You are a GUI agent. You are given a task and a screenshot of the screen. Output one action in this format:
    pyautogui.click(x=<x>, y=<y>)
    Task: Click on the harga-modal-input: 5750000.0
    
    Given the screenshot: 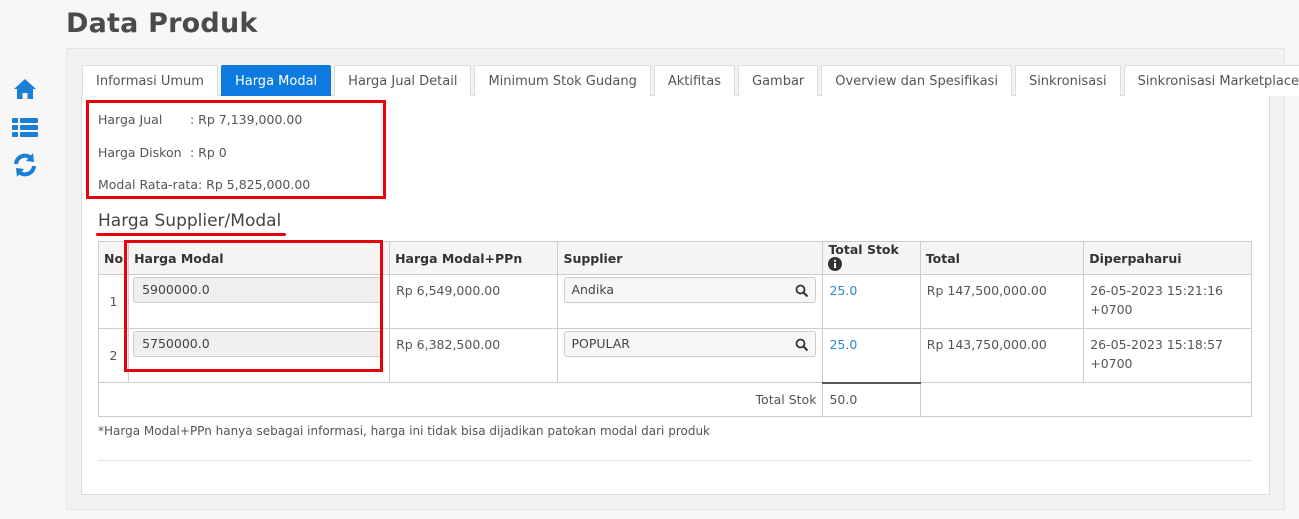 What is the action you would take?
    pyautogui.click(x=258, y=344)
    